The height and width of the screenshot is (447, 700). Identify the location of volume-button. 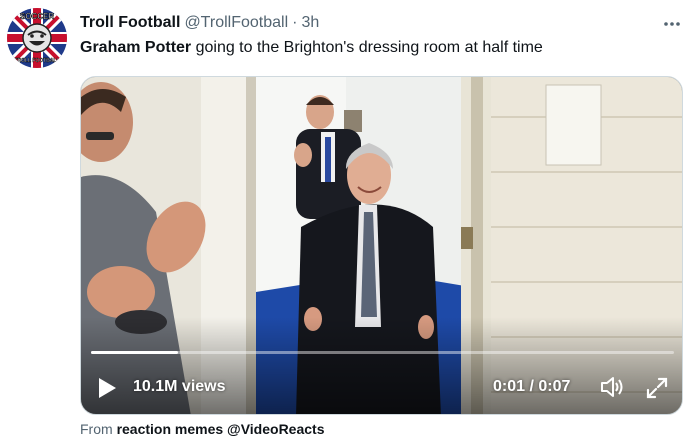
(612, 387).